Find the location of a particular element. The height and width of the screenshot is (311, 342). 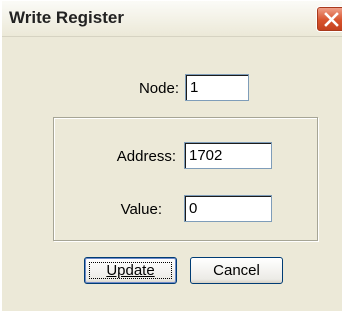

title-bar: Write Register is located at coordinates (172, 19).